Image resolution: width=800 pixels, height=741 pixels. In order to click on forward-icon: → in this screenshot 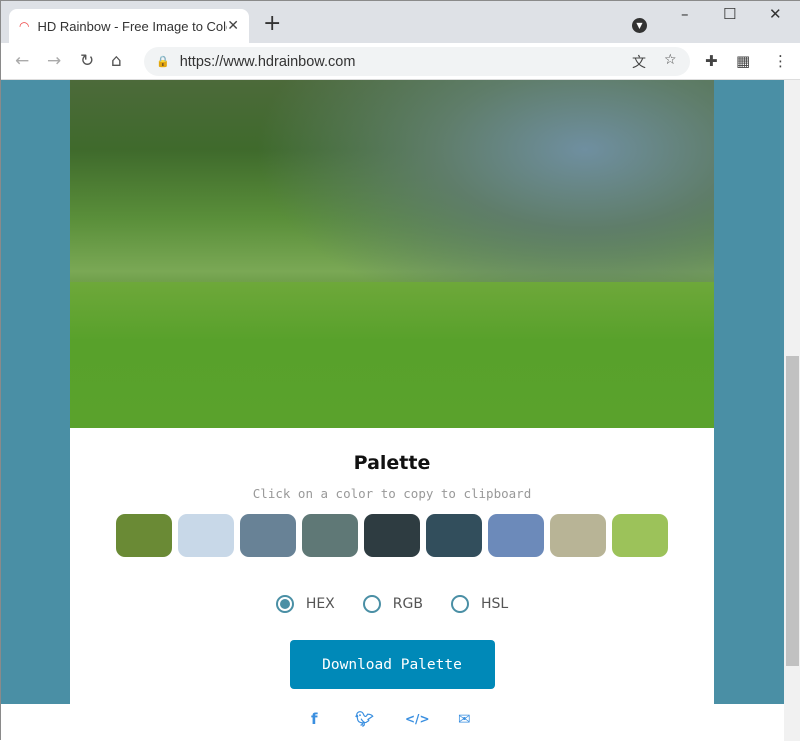, I will do `click(54, 61)`.